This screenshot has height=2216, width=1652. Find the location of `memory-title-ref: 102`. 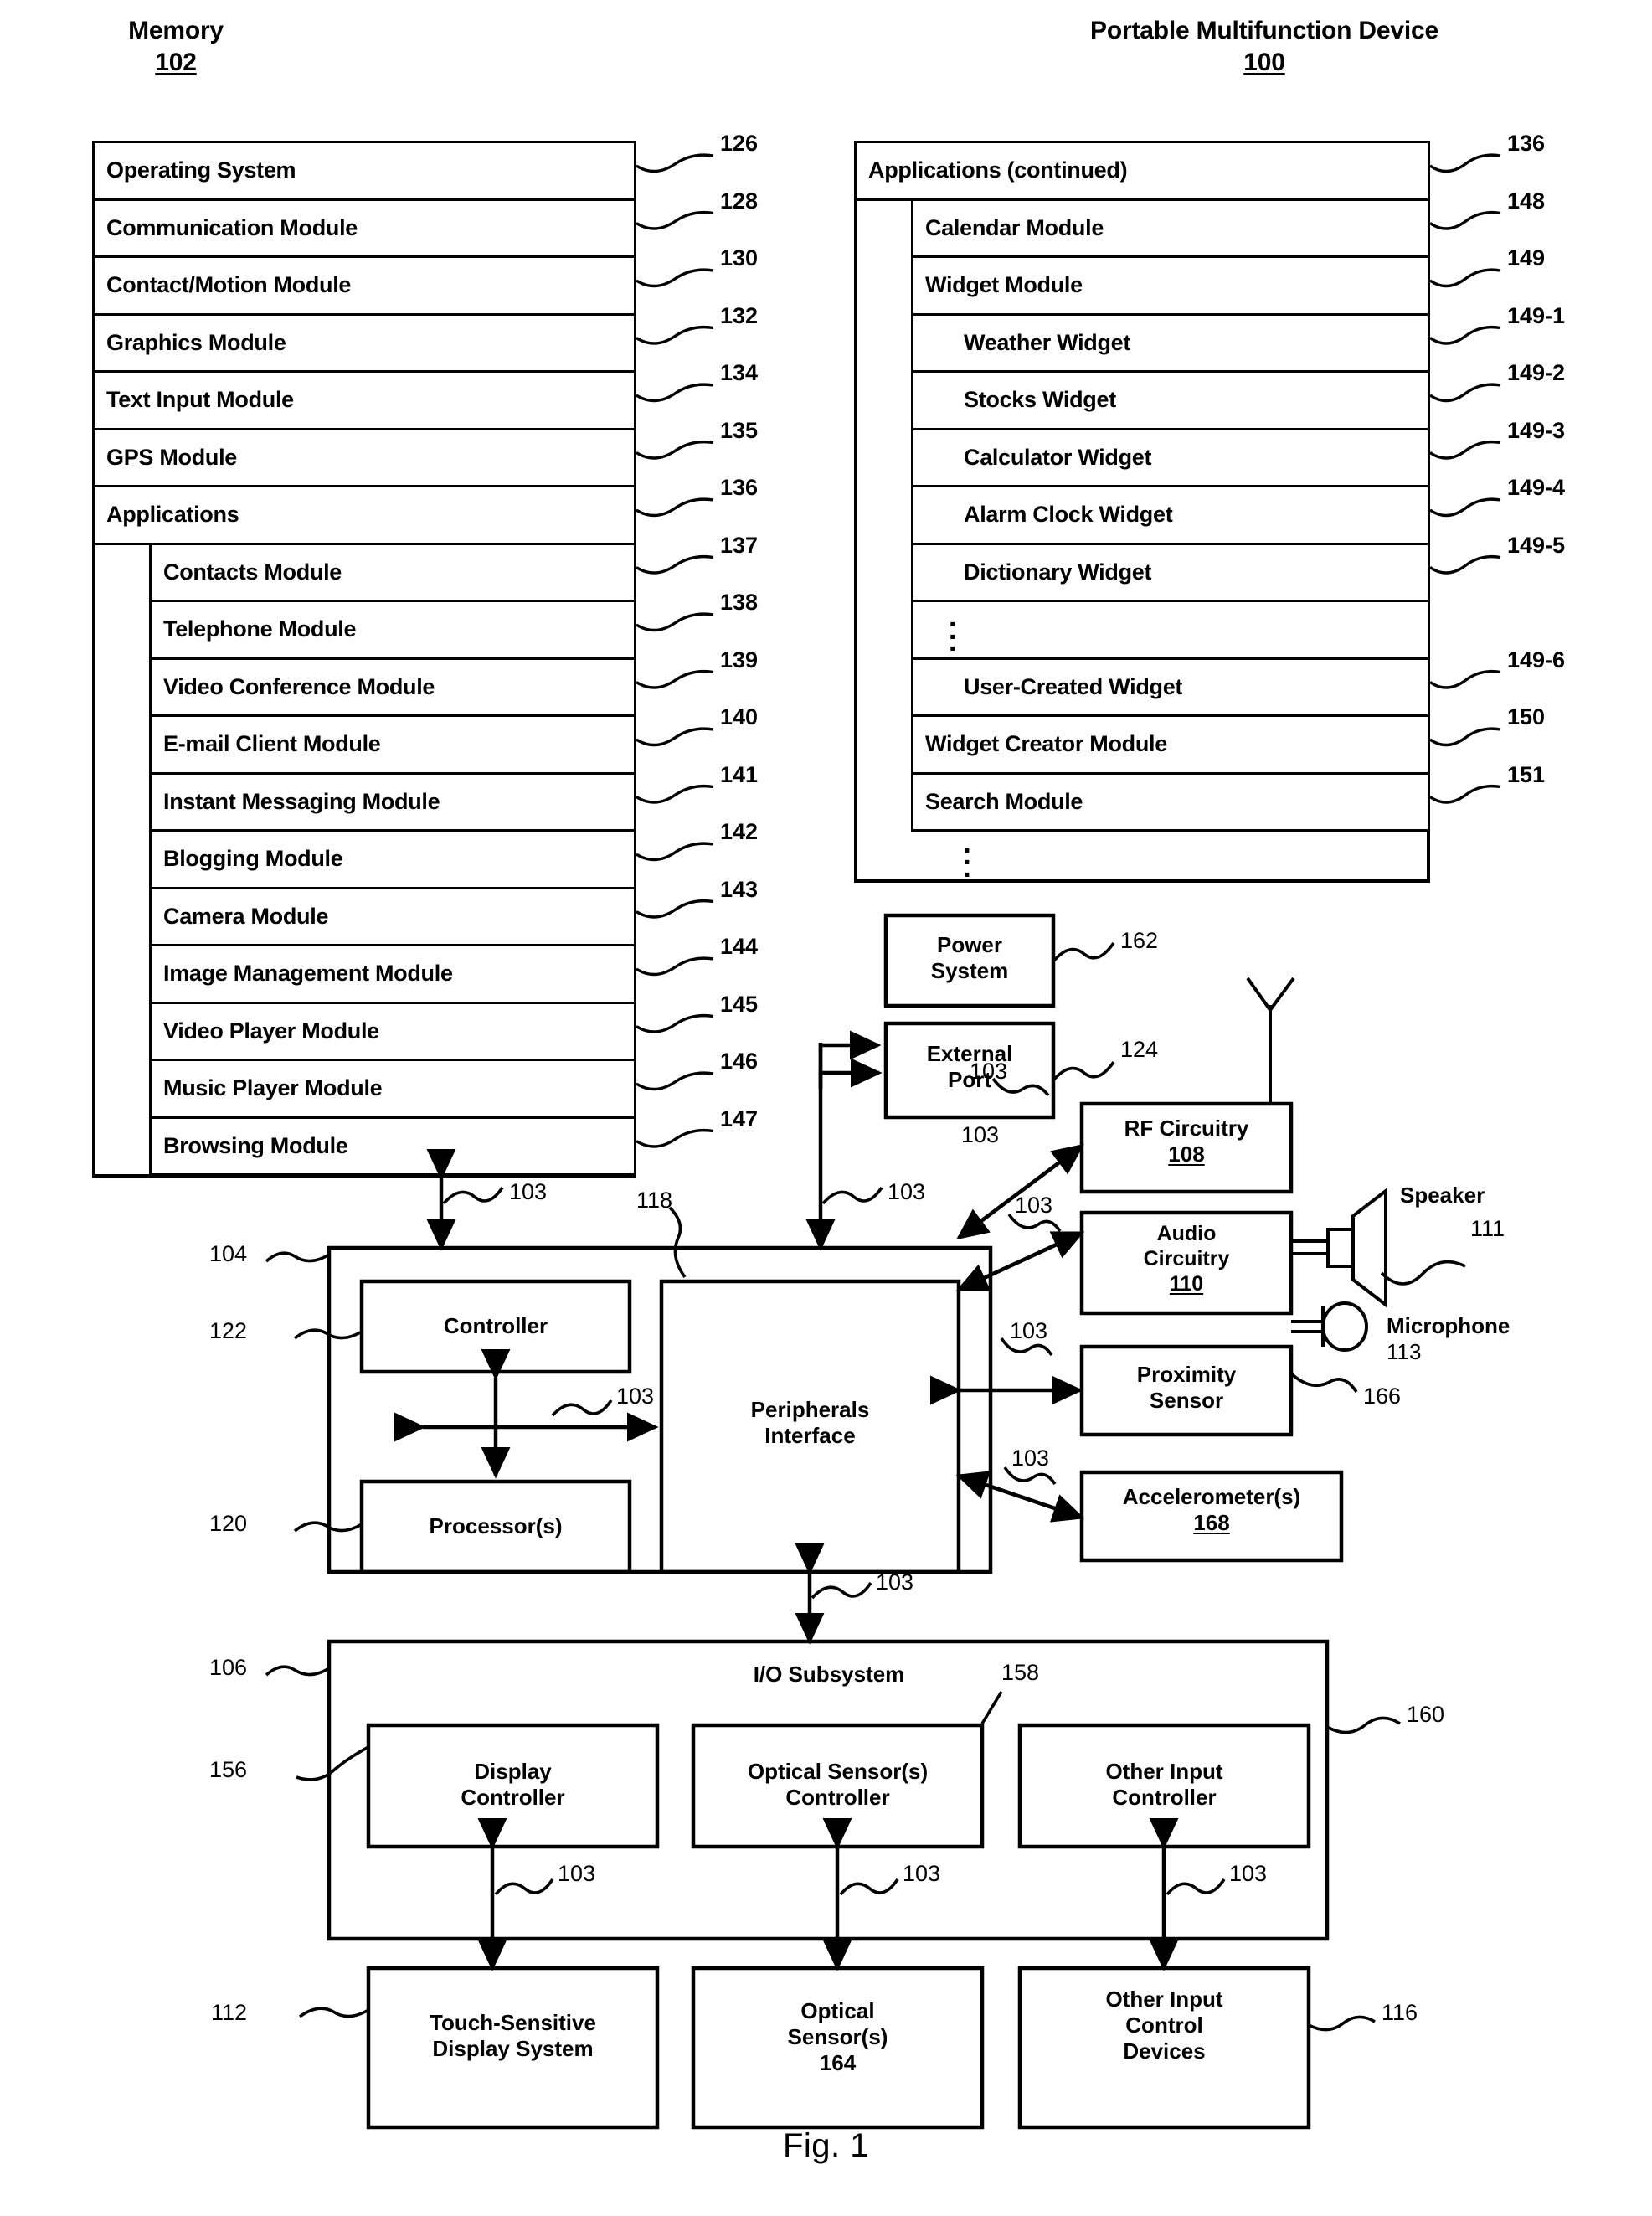

memory-title-ref: 102 is located at coordinates (176, 62).